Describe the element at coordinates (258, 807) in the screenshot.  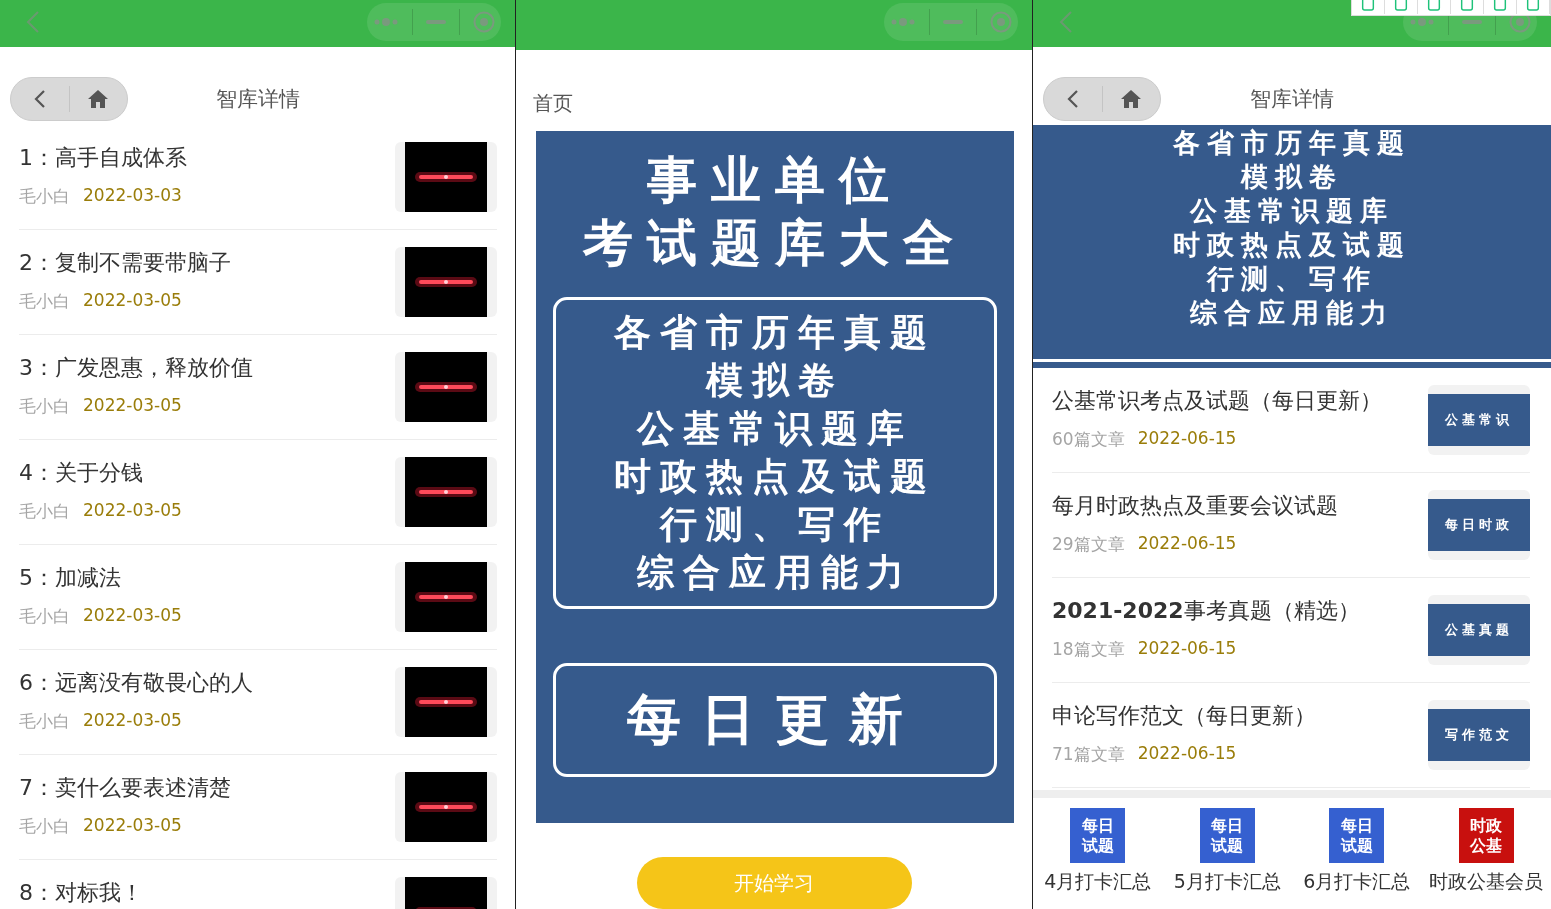
I see `article-item: 7：卖什么要表述清楚 毛小白 2022-03-05` at that location.